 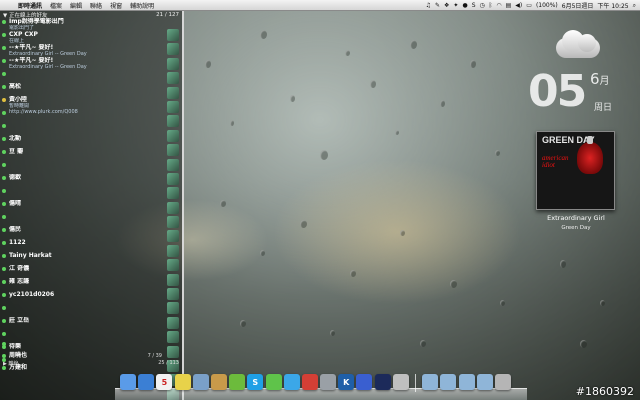 What do you see at coordinates (91, 356) in the screenshot?
I see `contact-row: 周曉也` at bounding box center [91, 356].